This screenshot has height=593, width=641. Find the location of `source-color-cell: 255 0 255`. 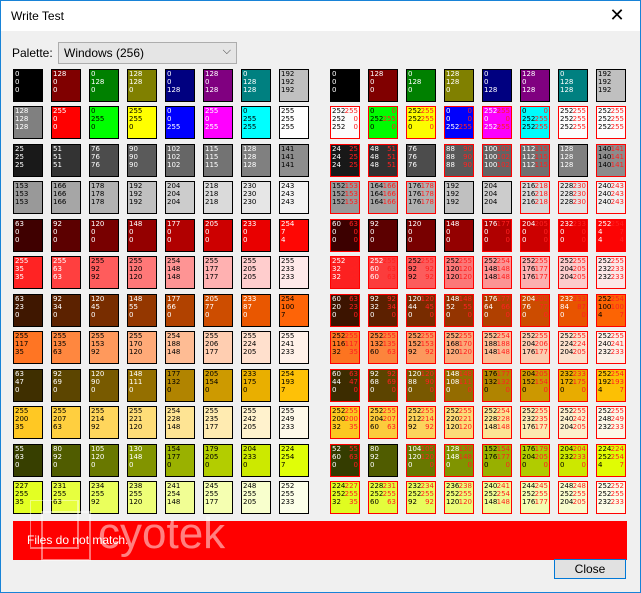

source-color-cell: 255 0 255 is located at coordinates (218, 122).